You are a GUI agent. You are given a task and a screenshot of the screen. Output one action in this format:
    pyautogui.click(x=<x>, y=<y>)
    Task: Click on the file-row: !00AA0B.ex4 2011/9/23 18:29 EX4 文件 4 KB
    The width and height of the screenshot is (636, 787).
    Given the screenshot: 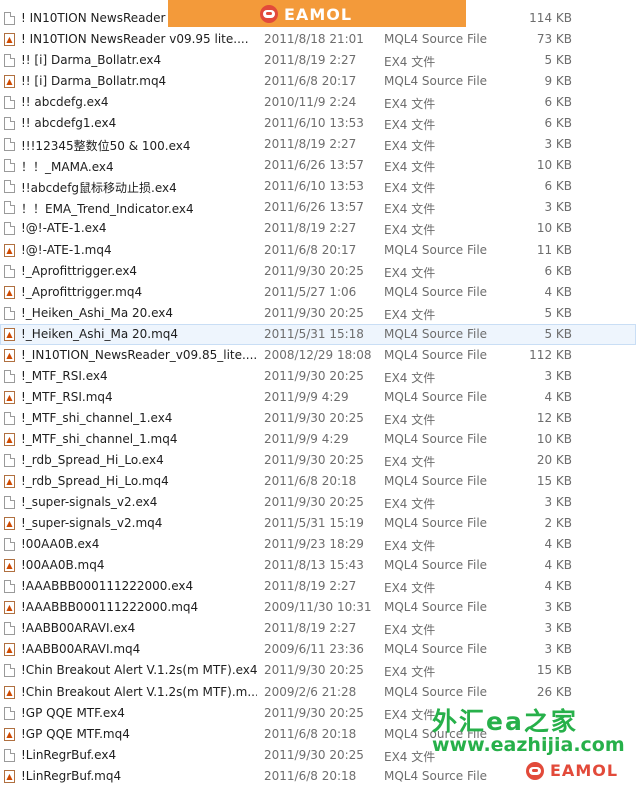 What is the action you would take?
    pyautogui.click(x=318, y=544)
    